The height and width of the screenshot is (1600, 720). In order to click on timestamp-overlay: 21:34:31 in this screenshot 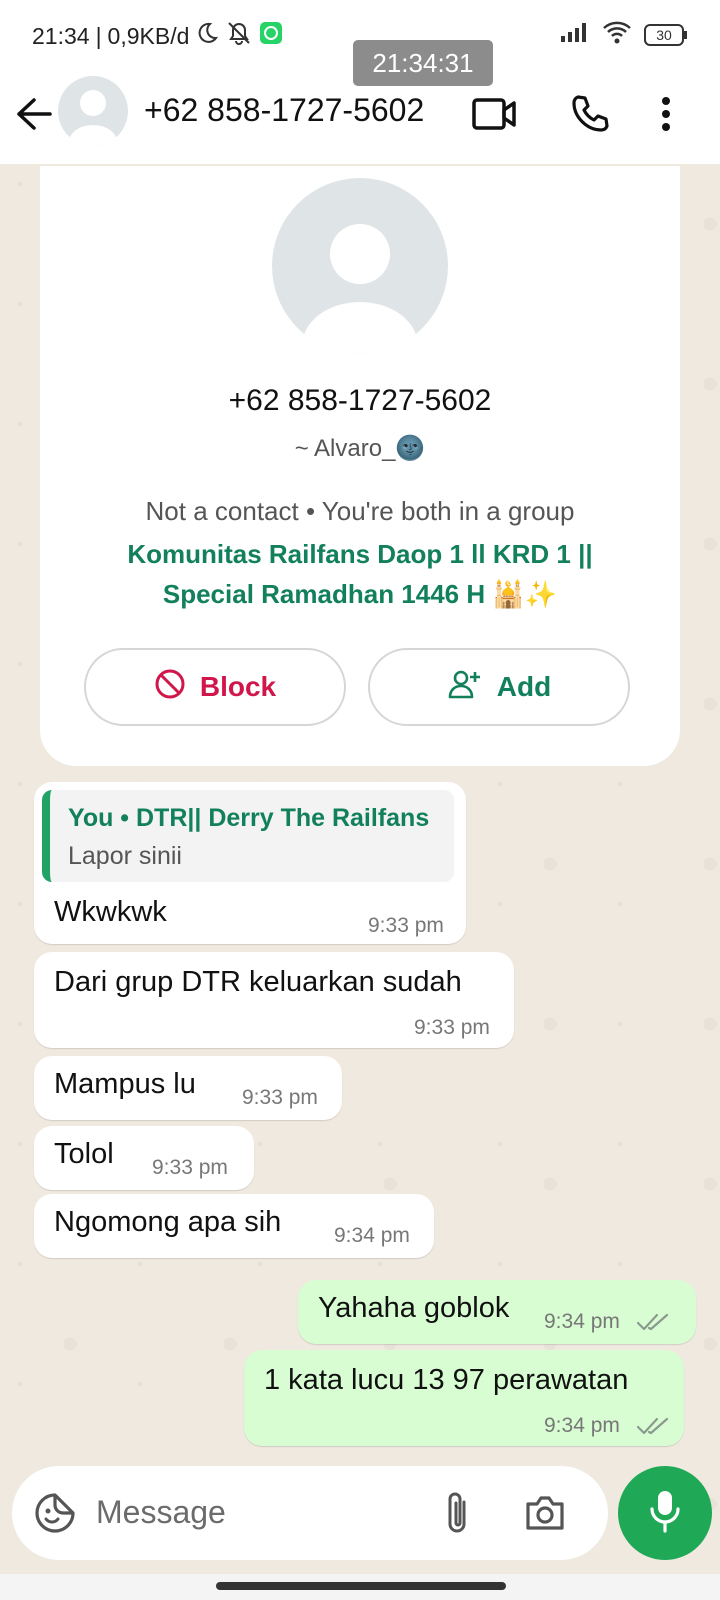, I will do `click(423, 63)`.